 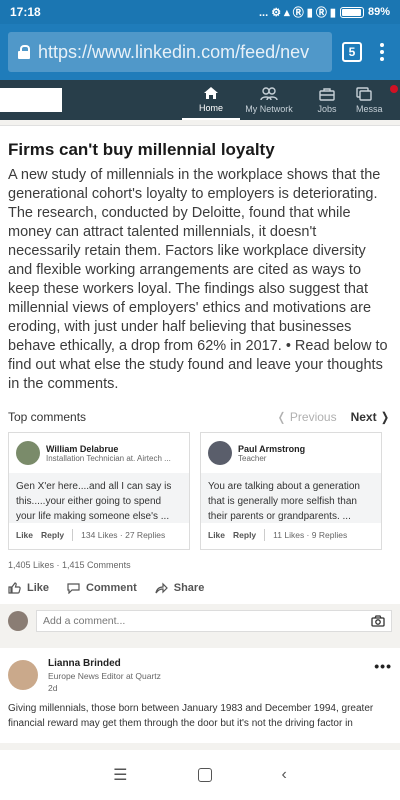 I want to click on comment-meta: 11 Likes · 9 Replies, so click(x=310, y=535).